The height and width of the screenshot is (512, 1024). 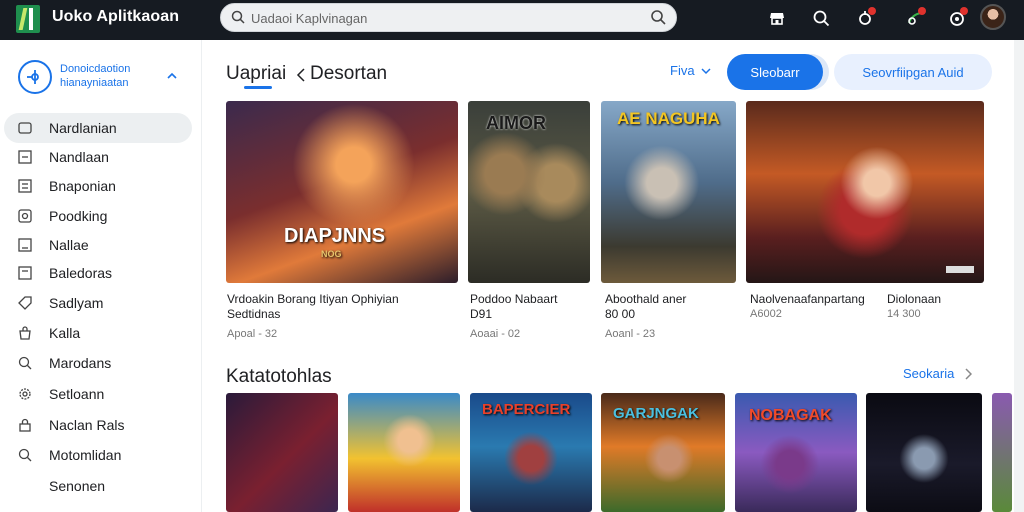 What do you see at coordinates (95, 76) in the screenshot?
I see `sidebar-header-label: Donoicdaotion hianayniaatan` at bounding box center [95, 76].